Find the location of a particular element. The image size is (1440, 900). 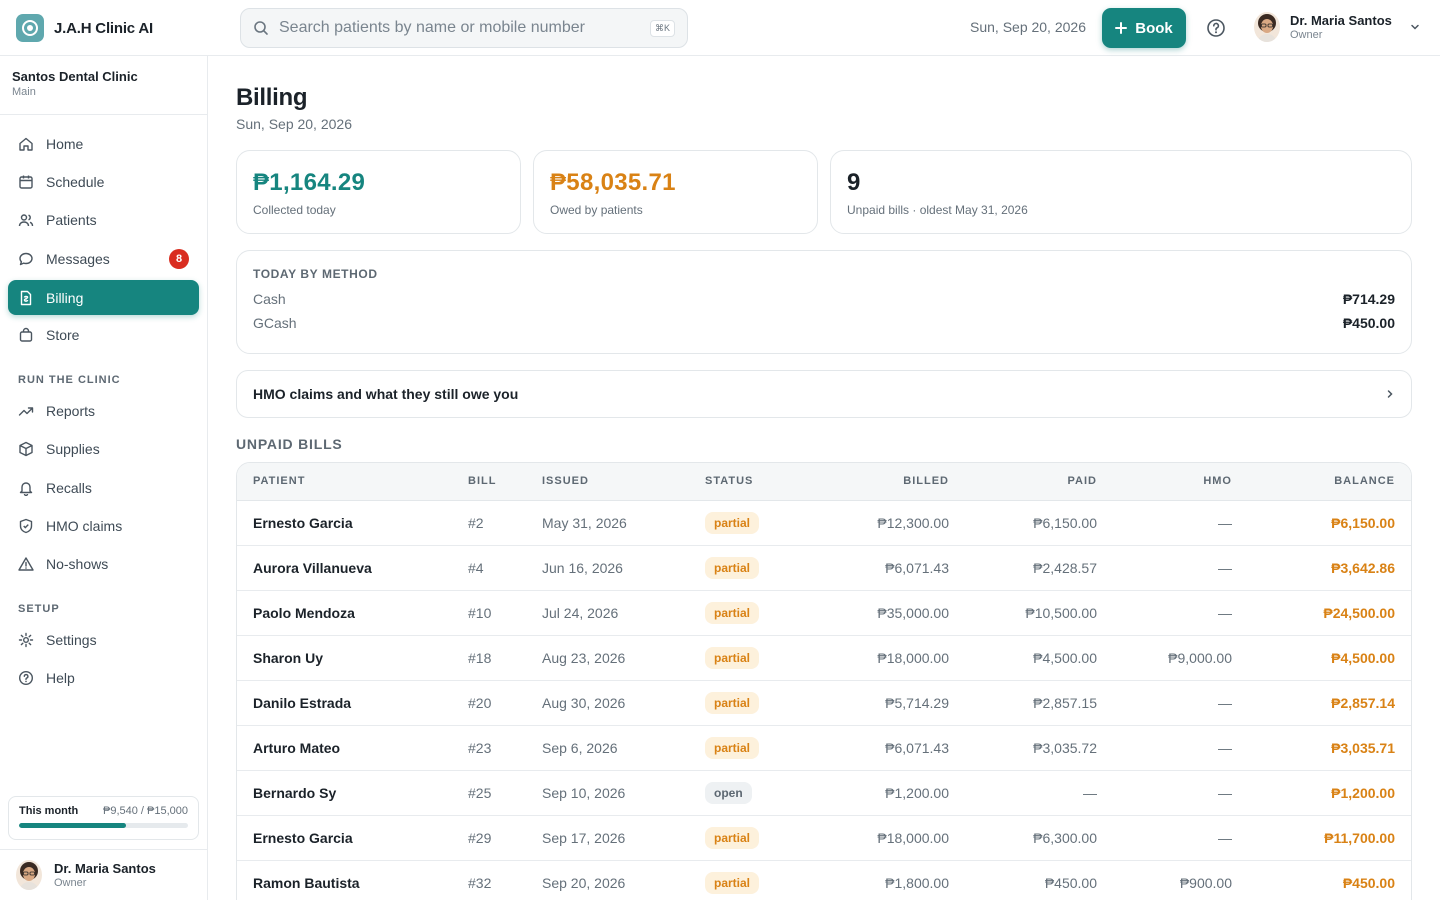

stat-card-collected: ₱1,164.29 Collected today is located at coordinates (378, 192).